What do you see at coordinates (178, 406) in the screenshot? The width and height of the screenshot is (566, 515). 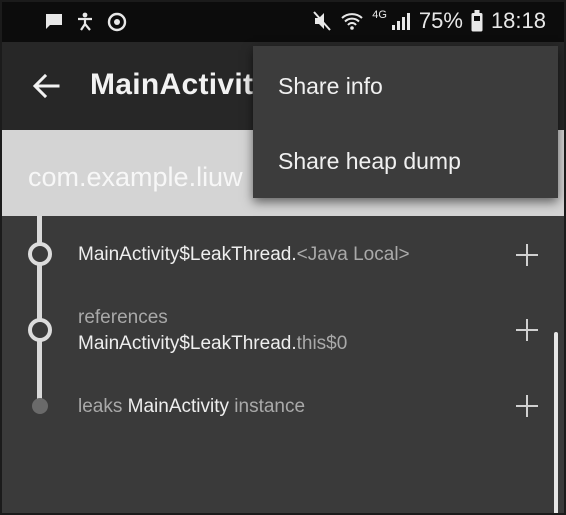 I see `trace-class-name: MainActivity` at bounding box center [178, 406].